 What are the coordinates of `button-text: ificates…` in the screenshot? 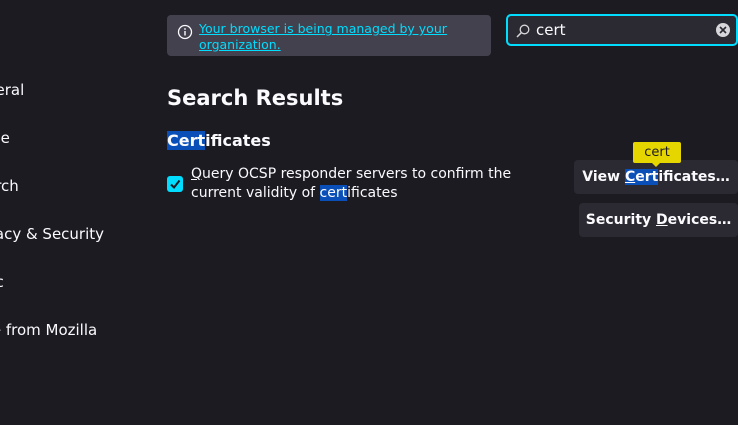 It's located at (694, 177).